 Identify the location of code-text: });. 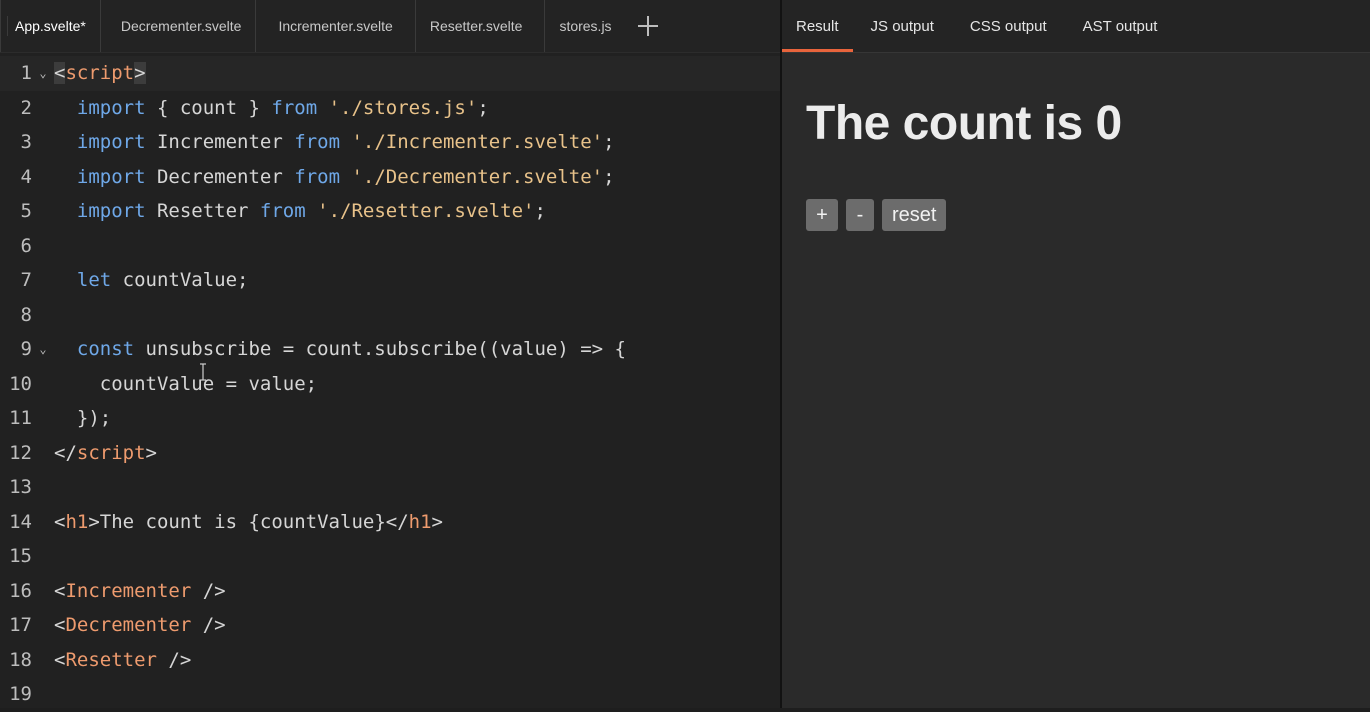
(94, 418).